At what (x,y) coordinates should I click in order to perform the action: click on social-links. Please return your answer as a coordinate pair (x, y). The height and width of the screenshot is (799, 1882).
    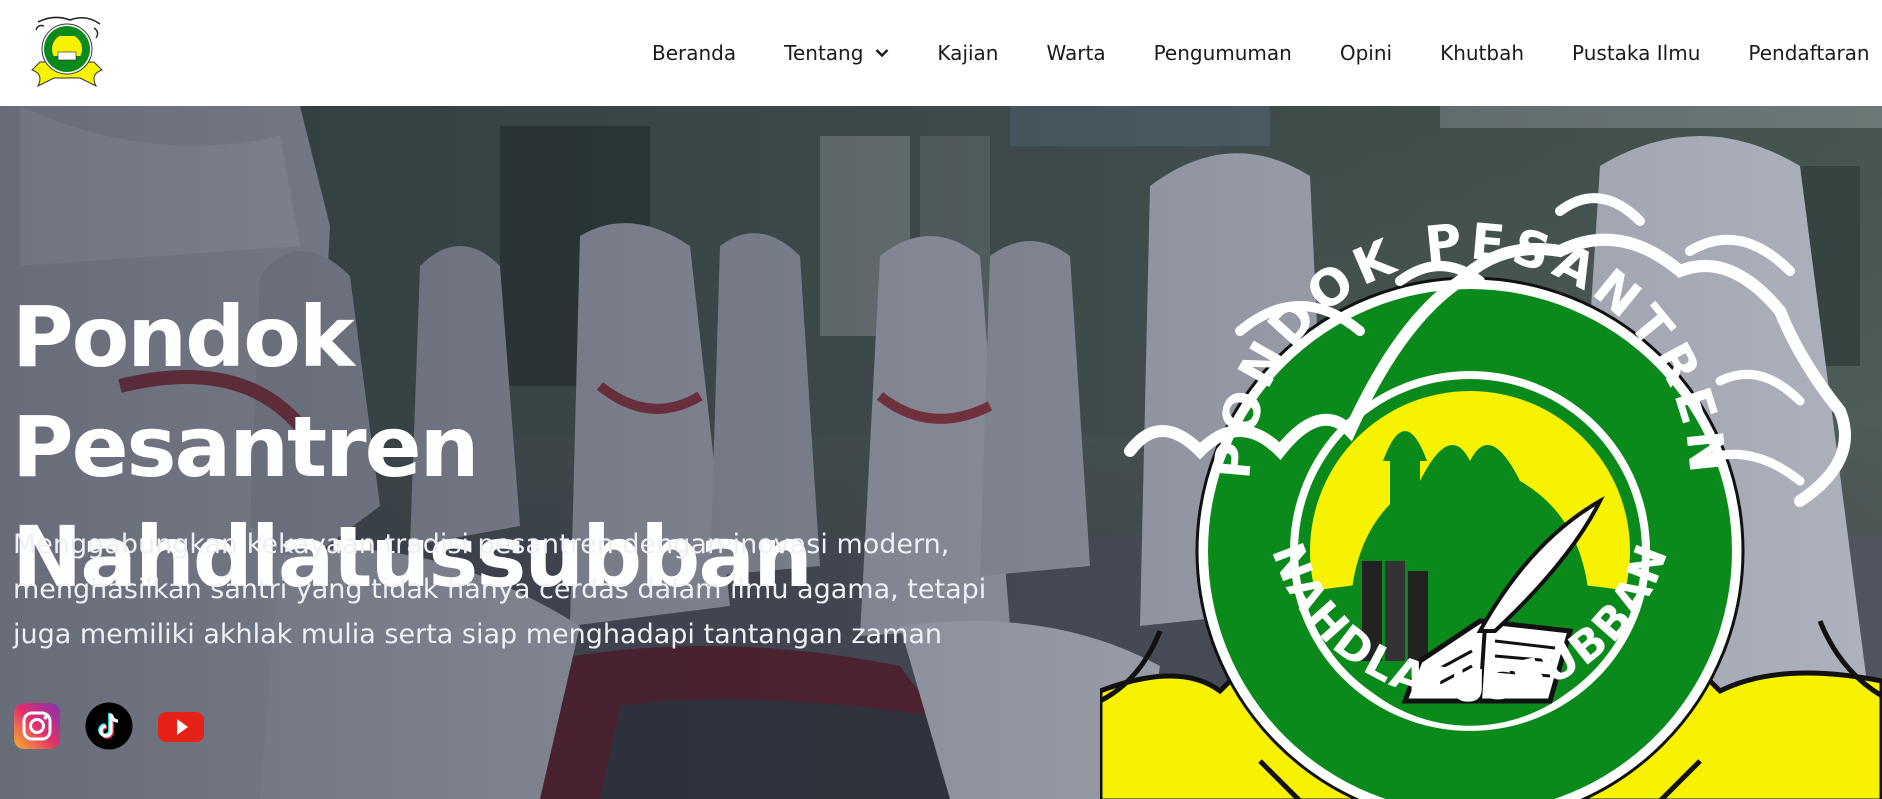
    Looking at the image, I should click on (121, 726).